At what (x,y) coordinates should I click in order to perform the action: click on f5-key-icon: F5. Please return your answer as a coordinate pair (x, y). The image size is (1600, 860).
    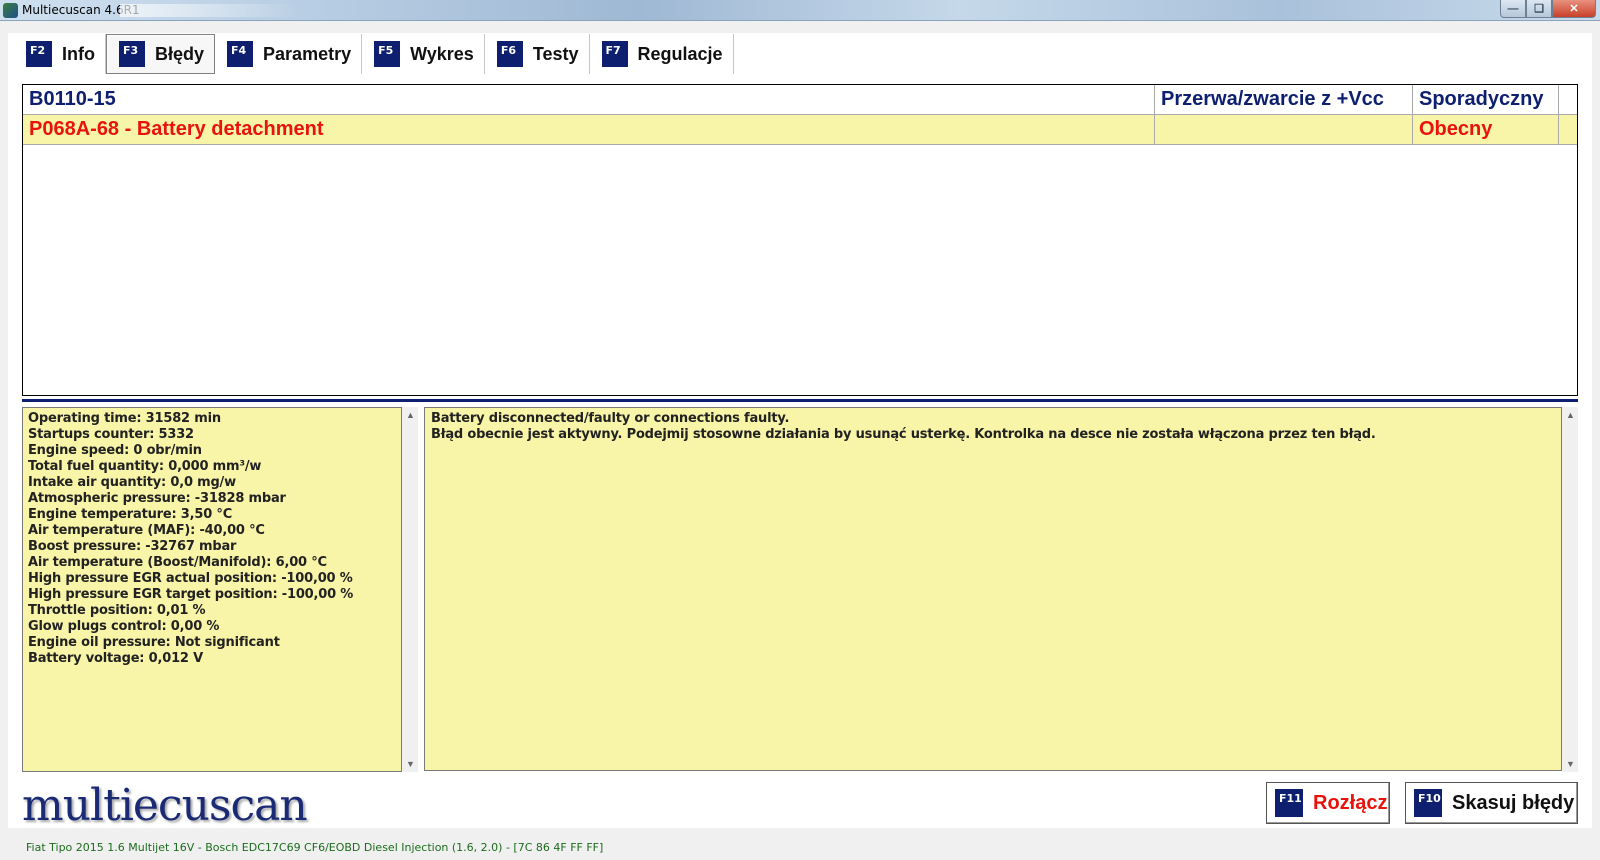
    Looking at the image, I should click on (387, 54).